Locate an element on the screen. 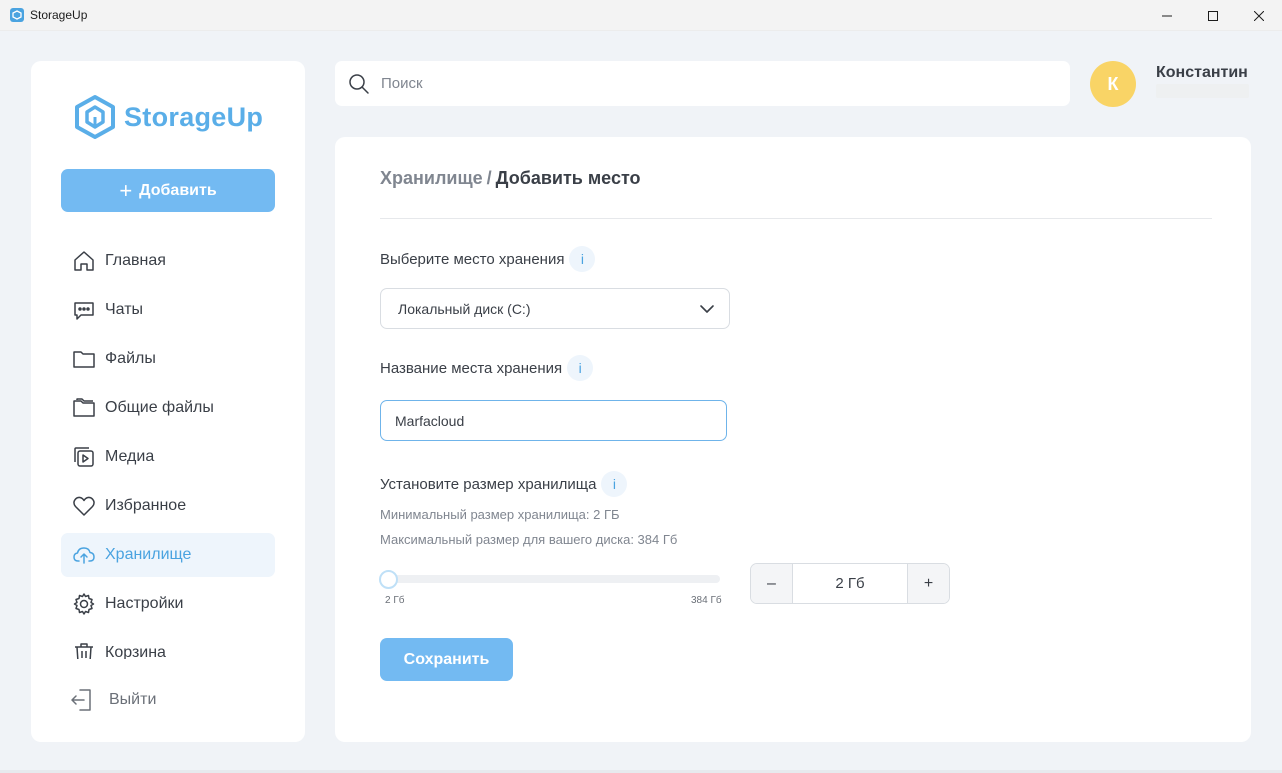 Image resolution: width=1282 pixels, height=773 pixels. storage-location-select: Локальный диск (C:) is located at coordinates (555, 308).